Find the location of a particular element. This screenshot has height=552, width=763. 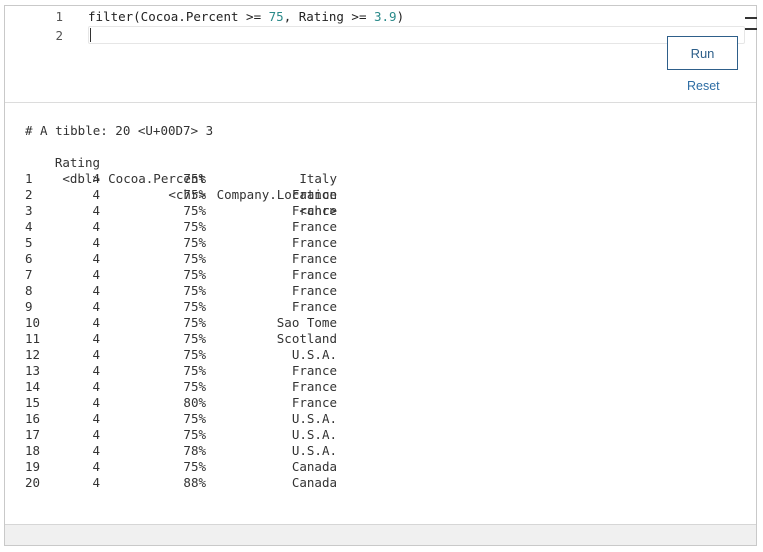

row-index: 14 is located at coordinates (33, 386).